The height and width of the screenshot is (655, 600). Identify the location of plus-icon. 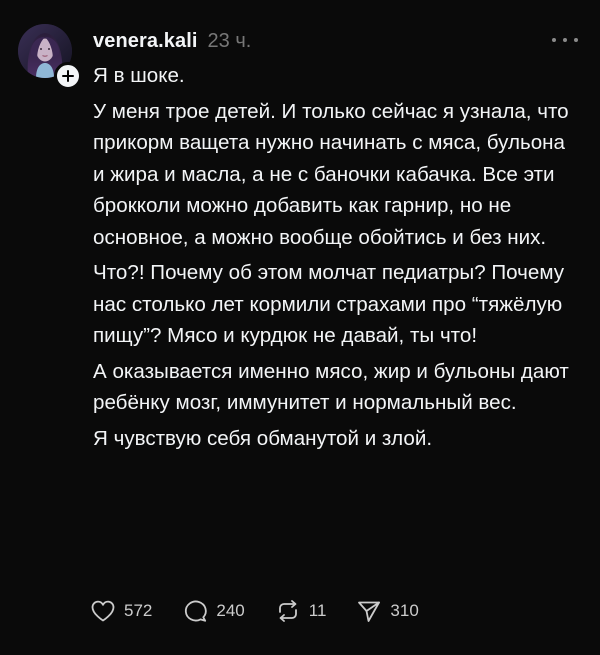
(68, 76).